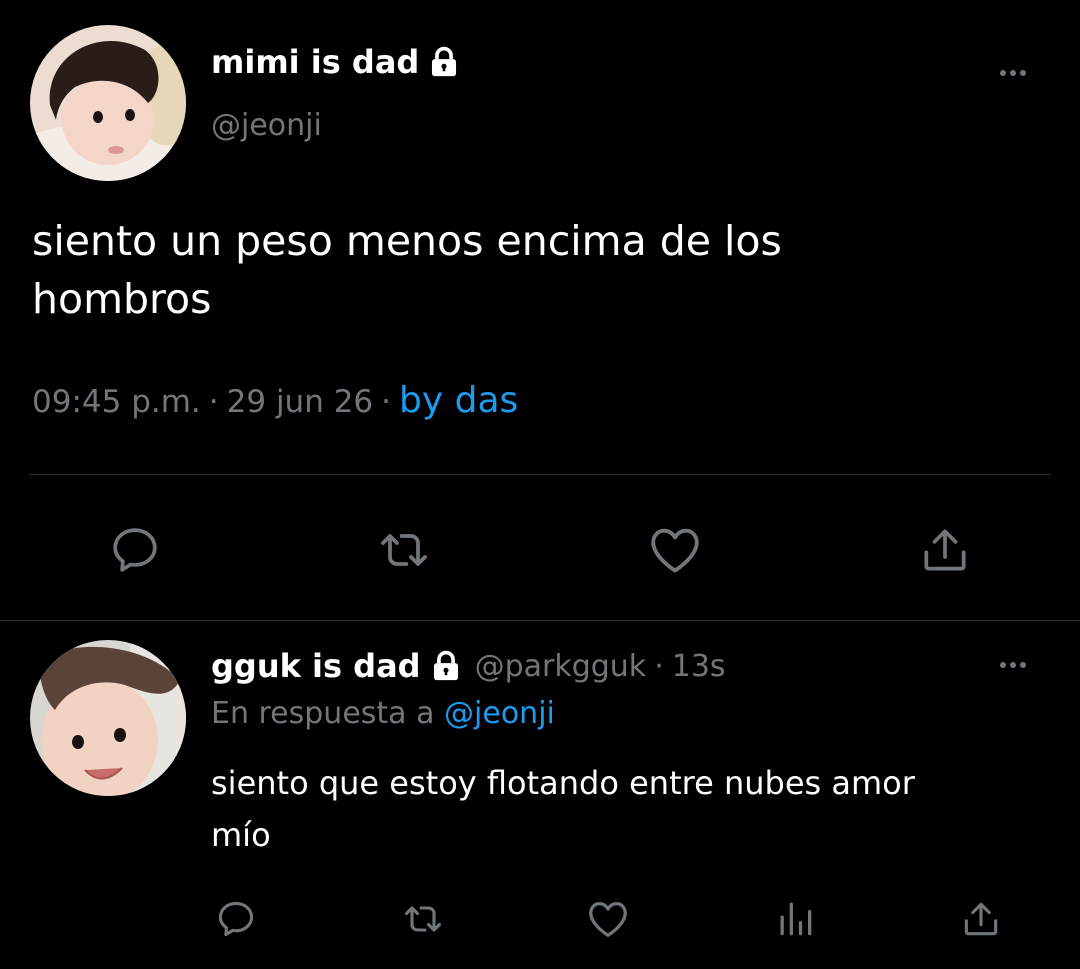  Describe the element at coordinates (561, 666) in the screenshot. I see `reply-handle: @parkgguk` at that location.